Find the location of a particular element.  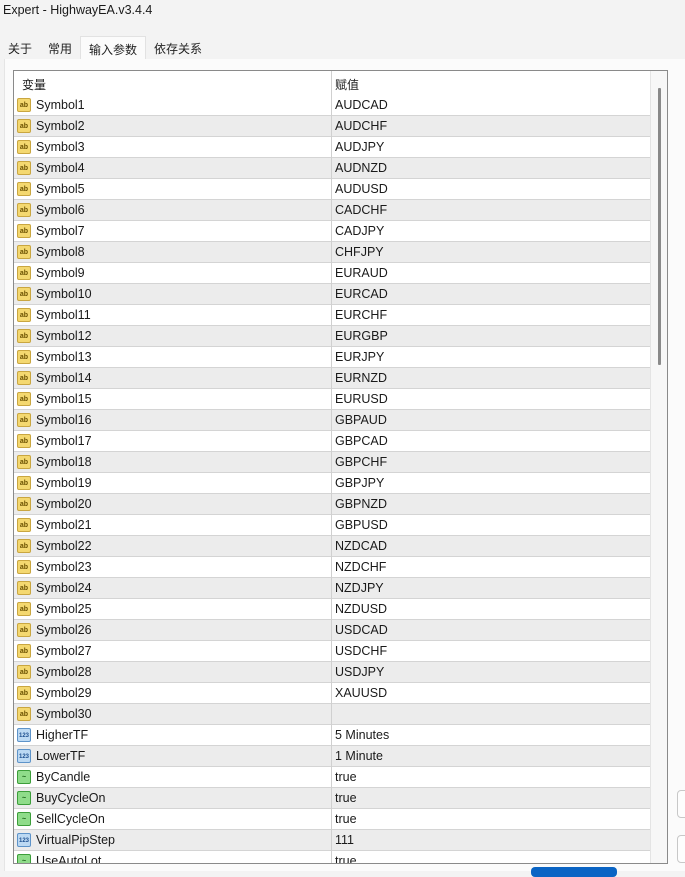

table-row: ~ BuyCycleOn true is located at coordinates (332, 798).